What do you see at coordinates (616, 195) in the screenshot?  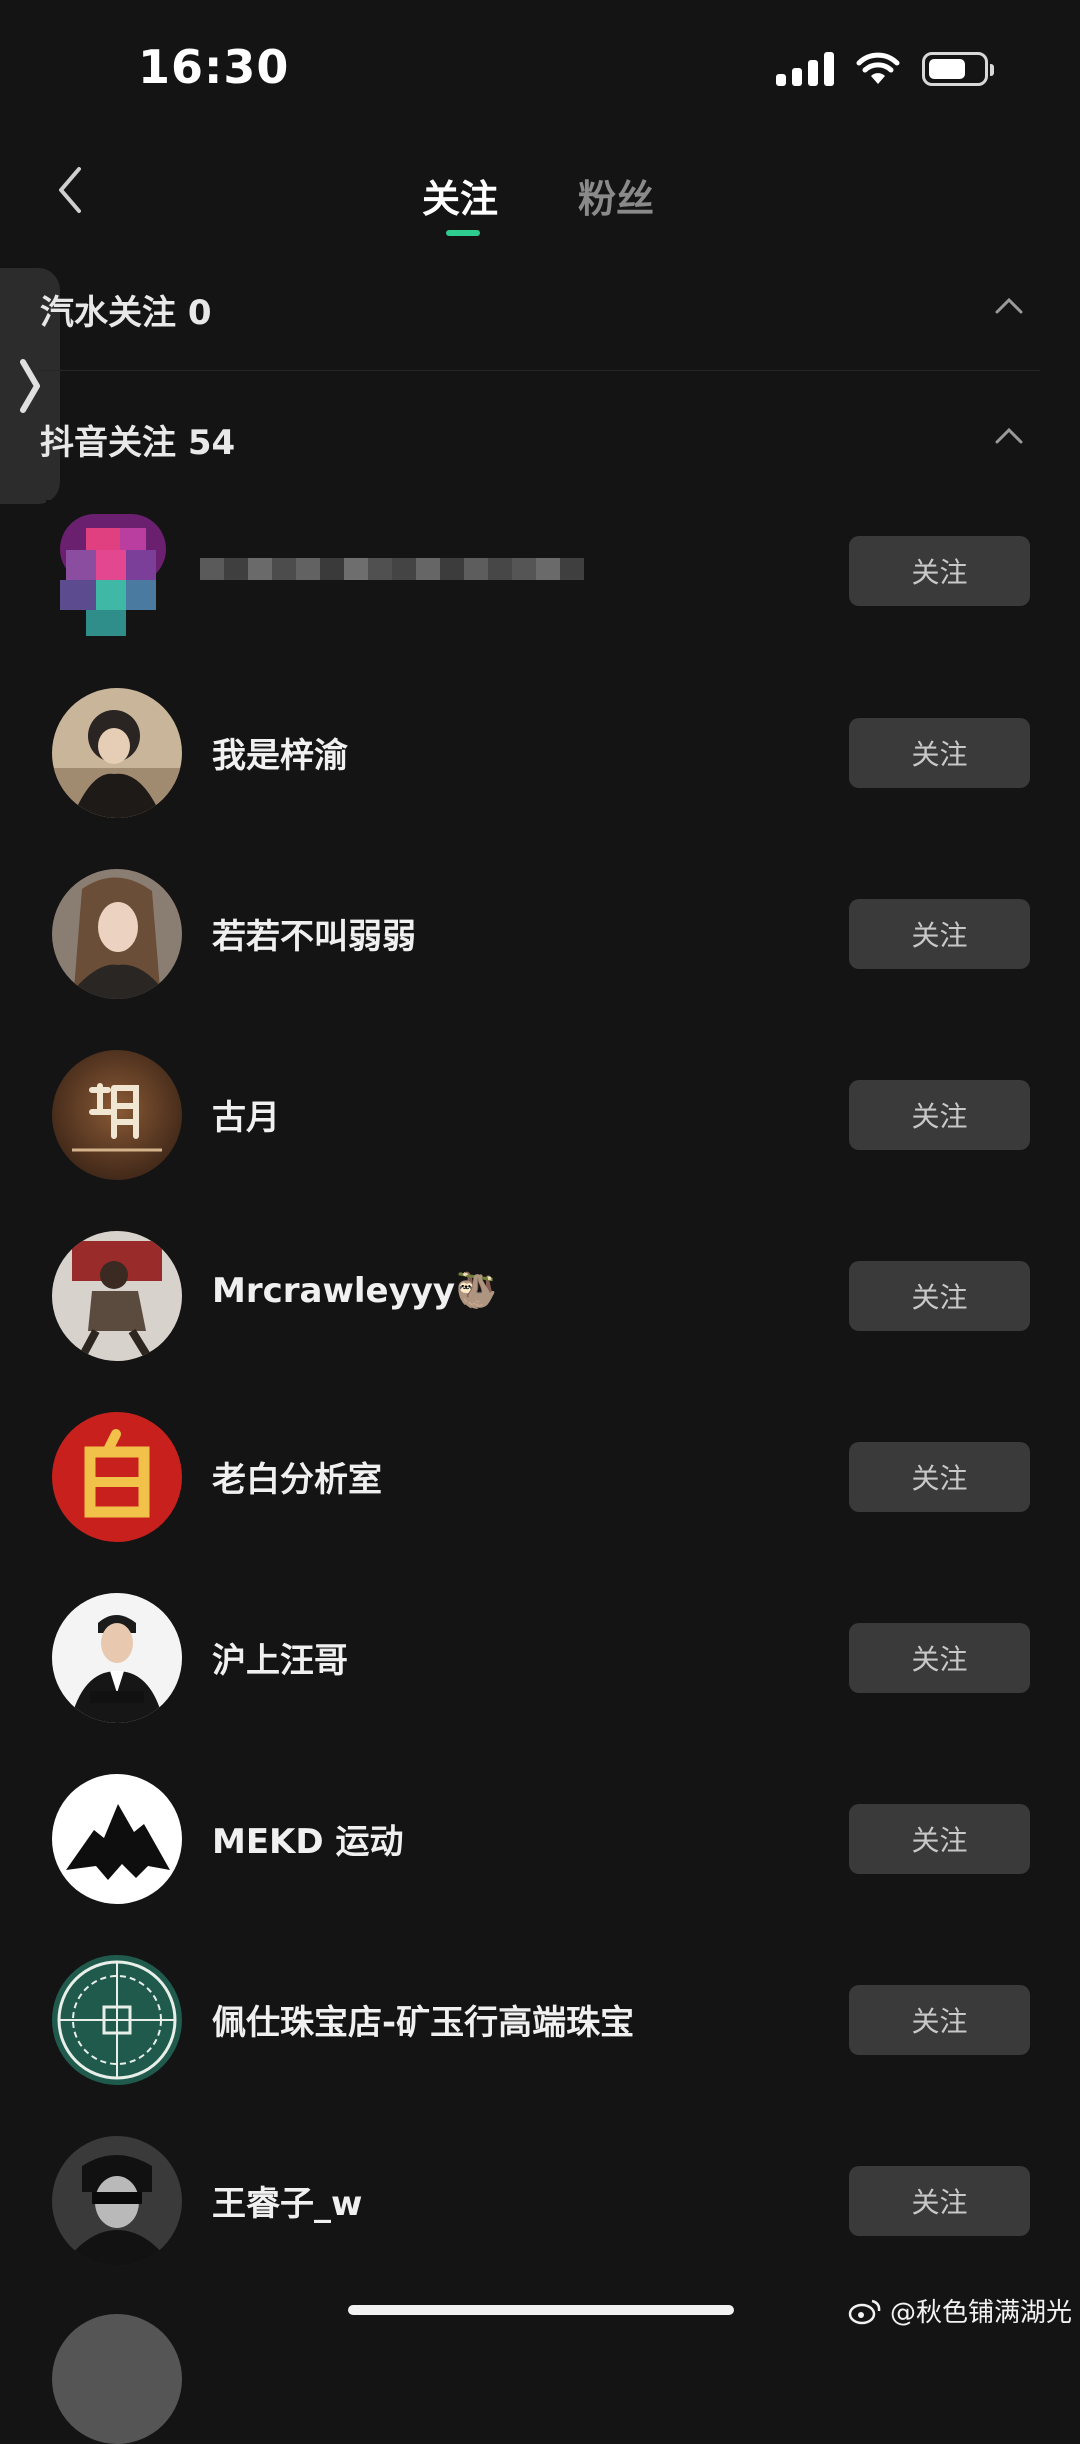 I see `tab-fans: 粉丝` at bounding box center [616, 195].